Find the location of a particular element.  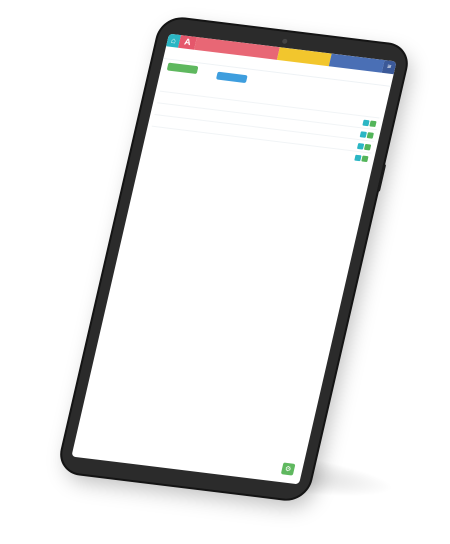

settings-icon: ⚙ is located at coordinates (288, 469).